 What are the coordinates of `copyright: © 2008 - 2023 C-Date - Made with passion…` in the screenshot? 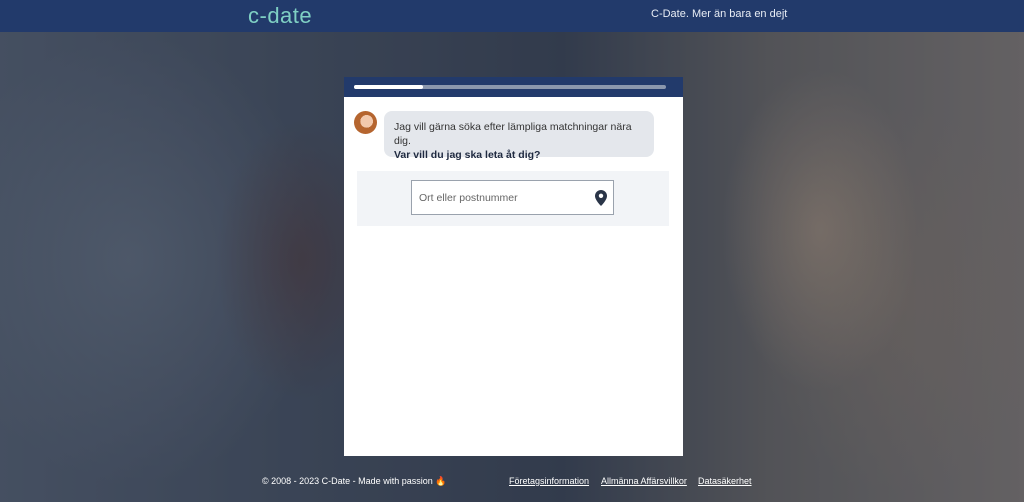 It's located at (354, 481).